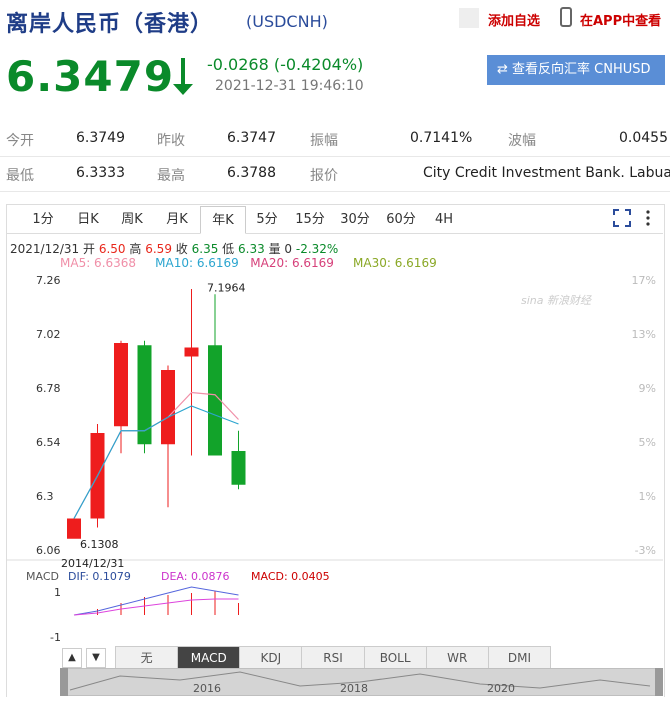 This screenshot has width=670, height=704. What do you see at coordinates (20, 141) in the screenshot?
I see `open-label: 今开` at bounding box center [20, 141].